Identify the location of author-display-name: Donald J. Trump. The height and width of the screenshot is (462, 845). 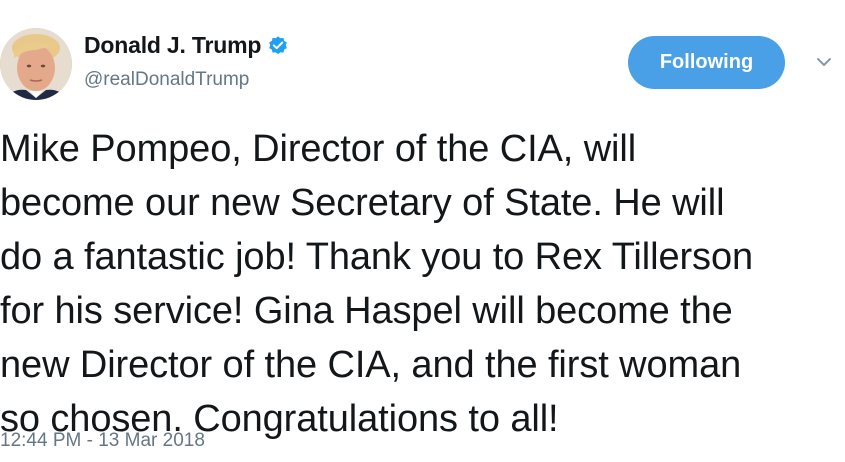
(172, 45).